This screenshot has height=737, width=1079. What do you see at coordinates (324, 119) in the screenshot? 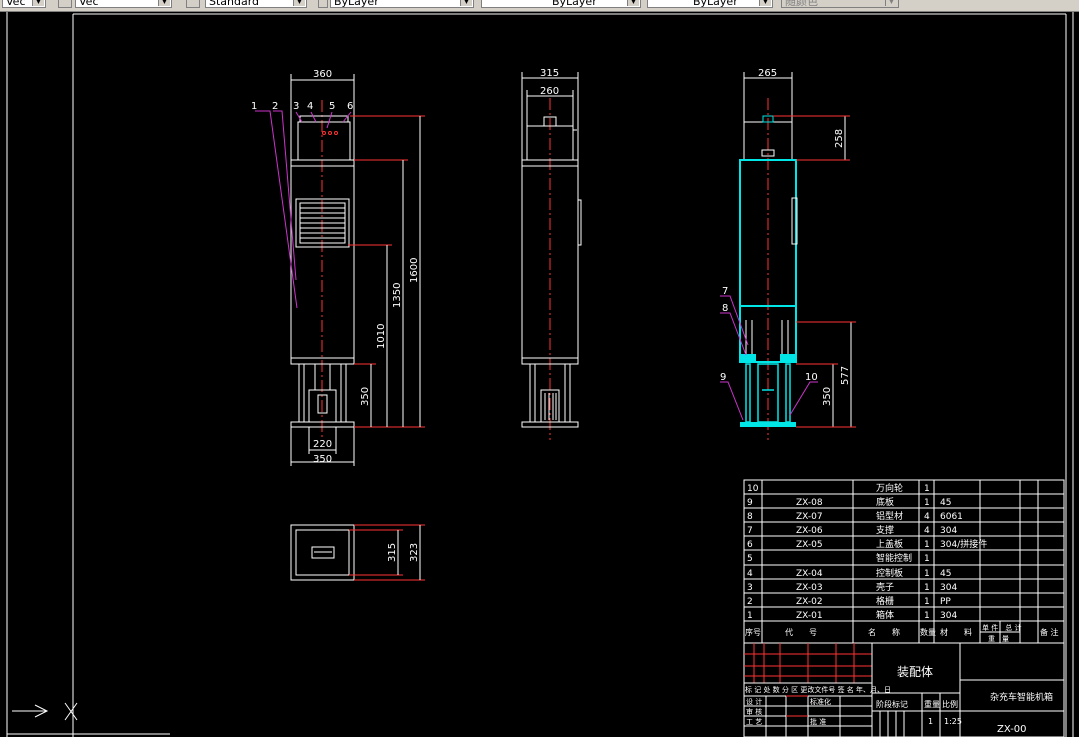
I see `front-top-lid` at bounding box center [324, 119].